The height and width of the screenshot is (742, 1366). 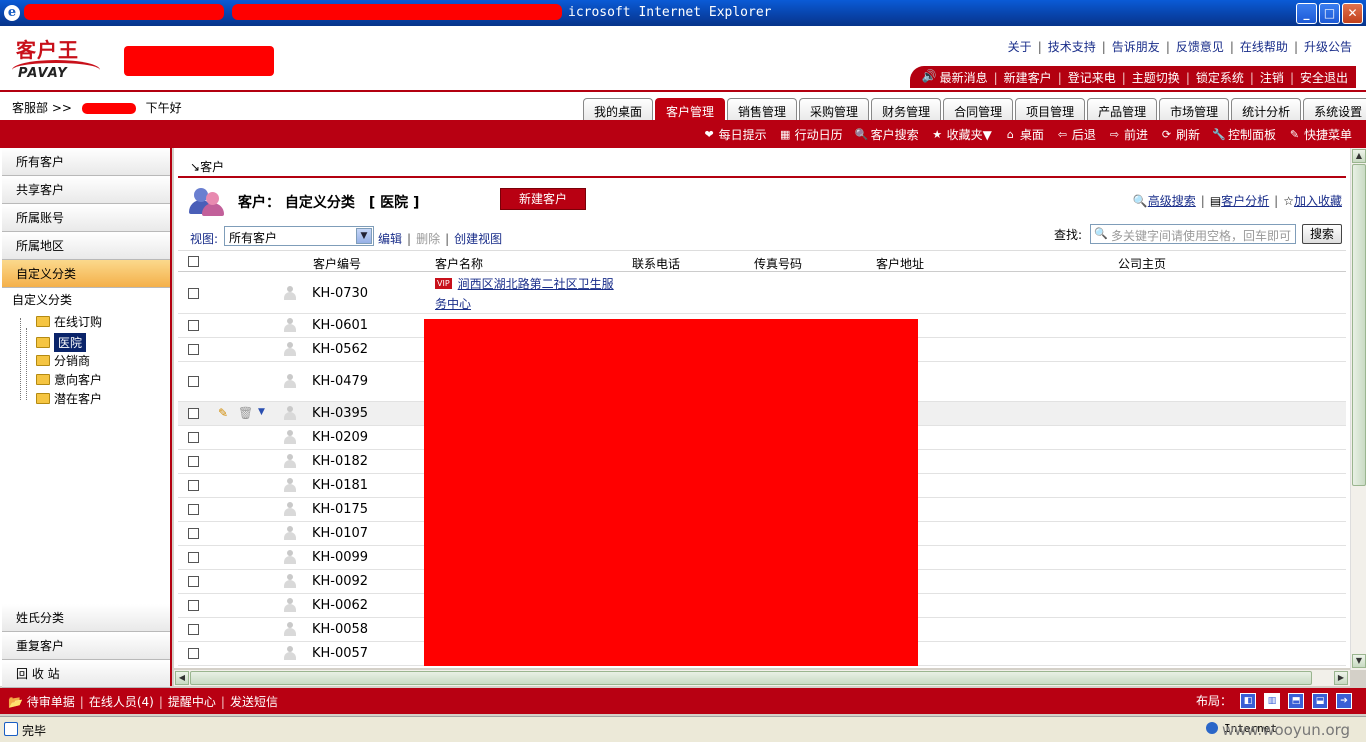 I want to click on quick-link: 安全退出, so click(x=1324, y=78).